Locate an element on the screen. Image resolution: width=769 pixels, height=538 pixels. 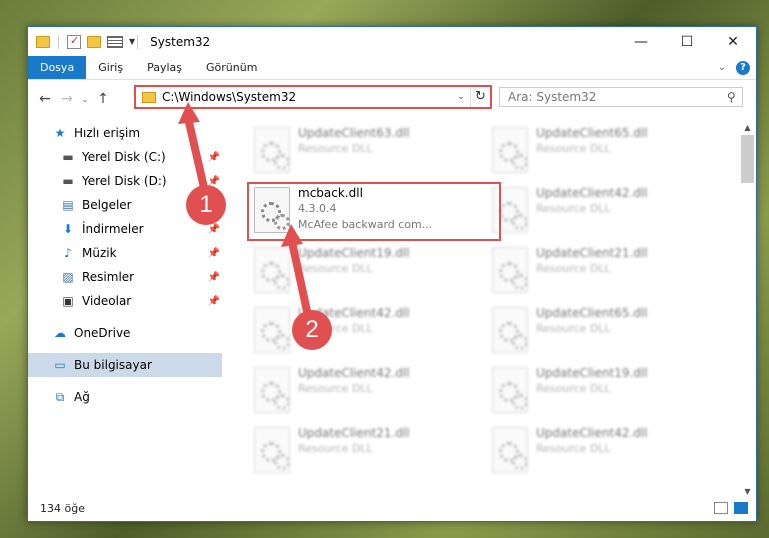
documents-icon: ▤ is located at coordinates (68, 205).